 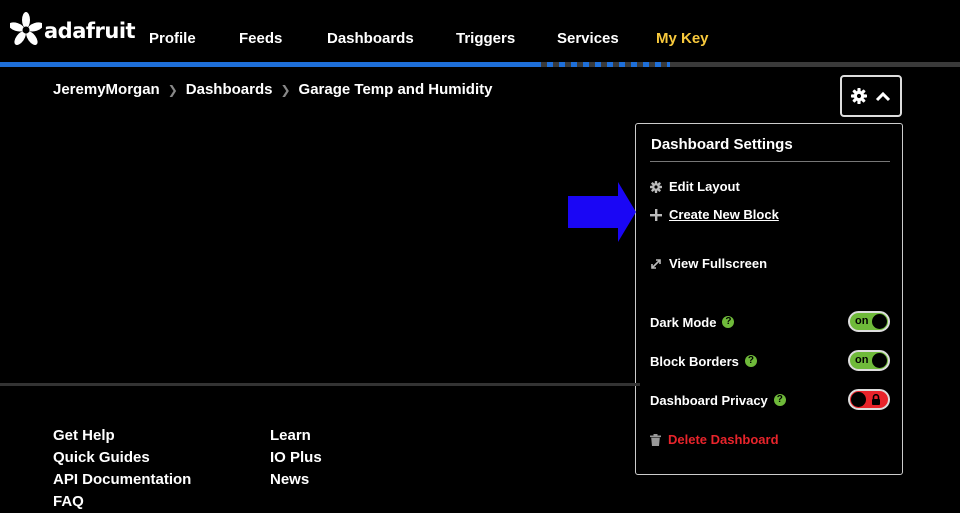 What do you see at coordinates (122, 458) in the screenshot?
I see `footer-link-quick-guides: Quick Guides` at bounding box center [122, 458].